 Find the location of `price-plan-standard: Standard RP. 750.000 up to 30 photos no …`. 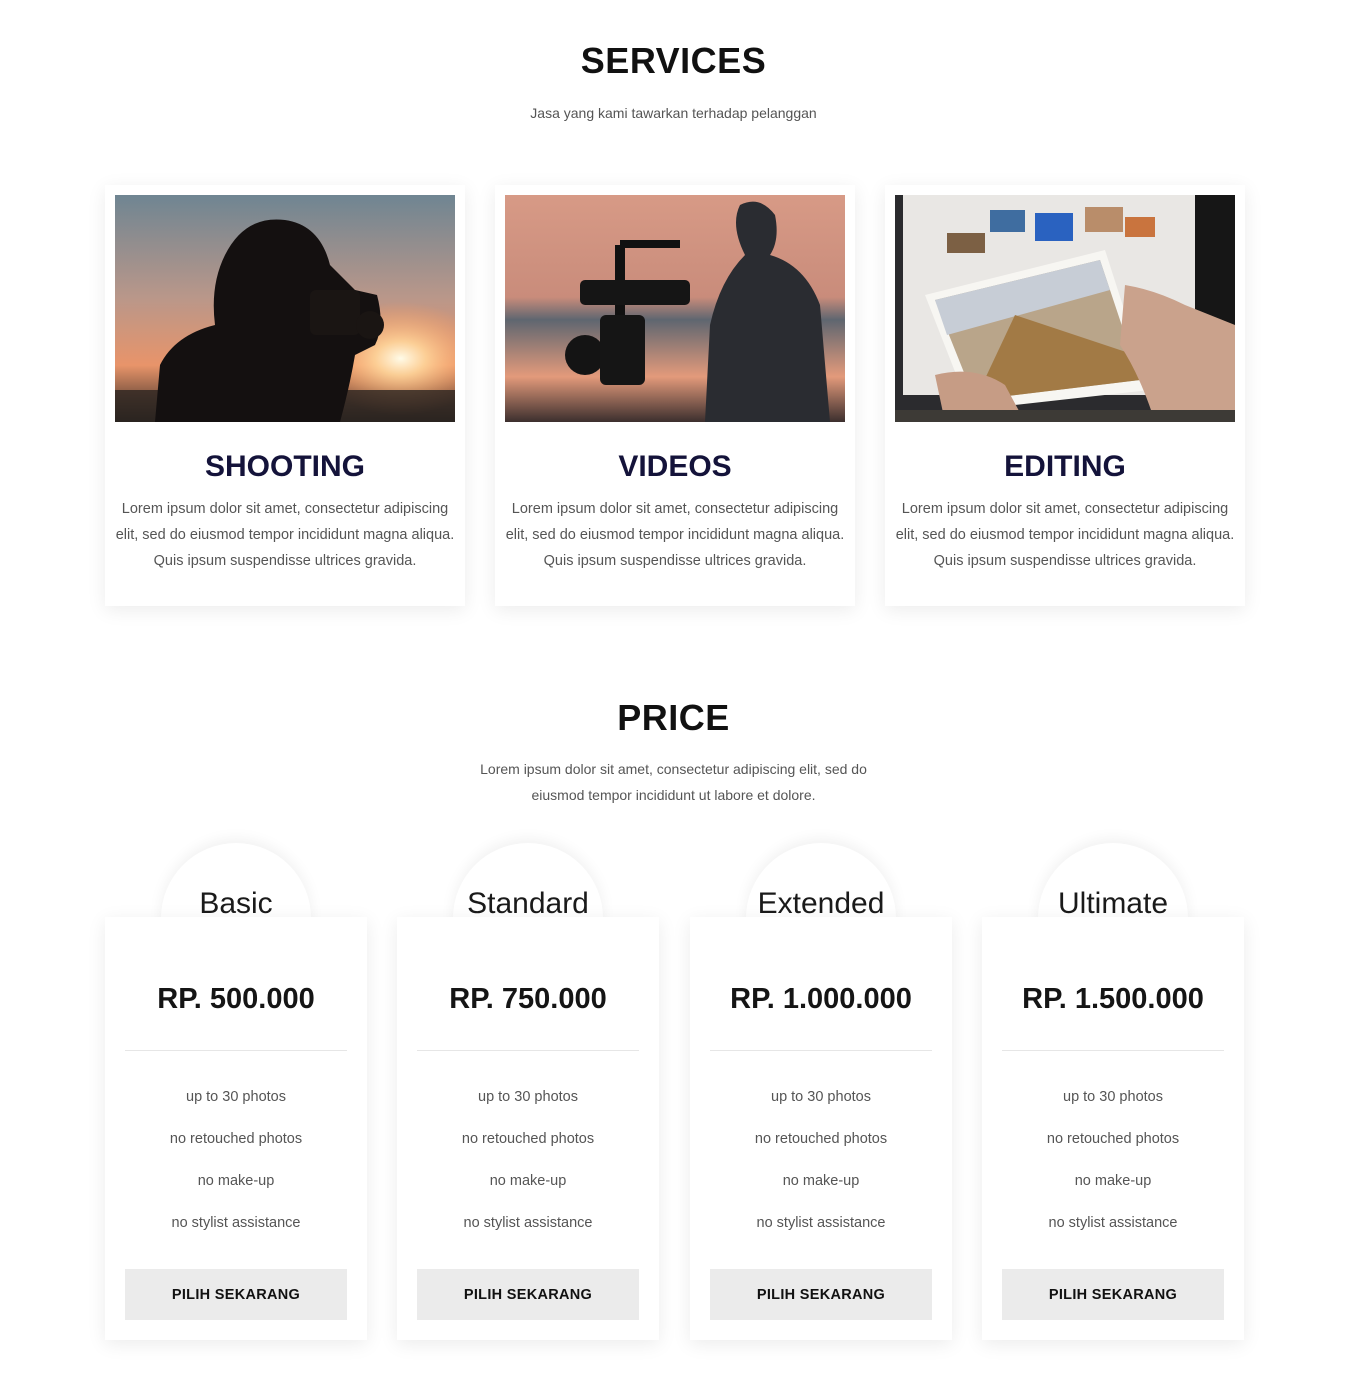

price-plan-standard: Standard RP. 750.000 up to 30 photos no … is located at coordinates (528, 1091).